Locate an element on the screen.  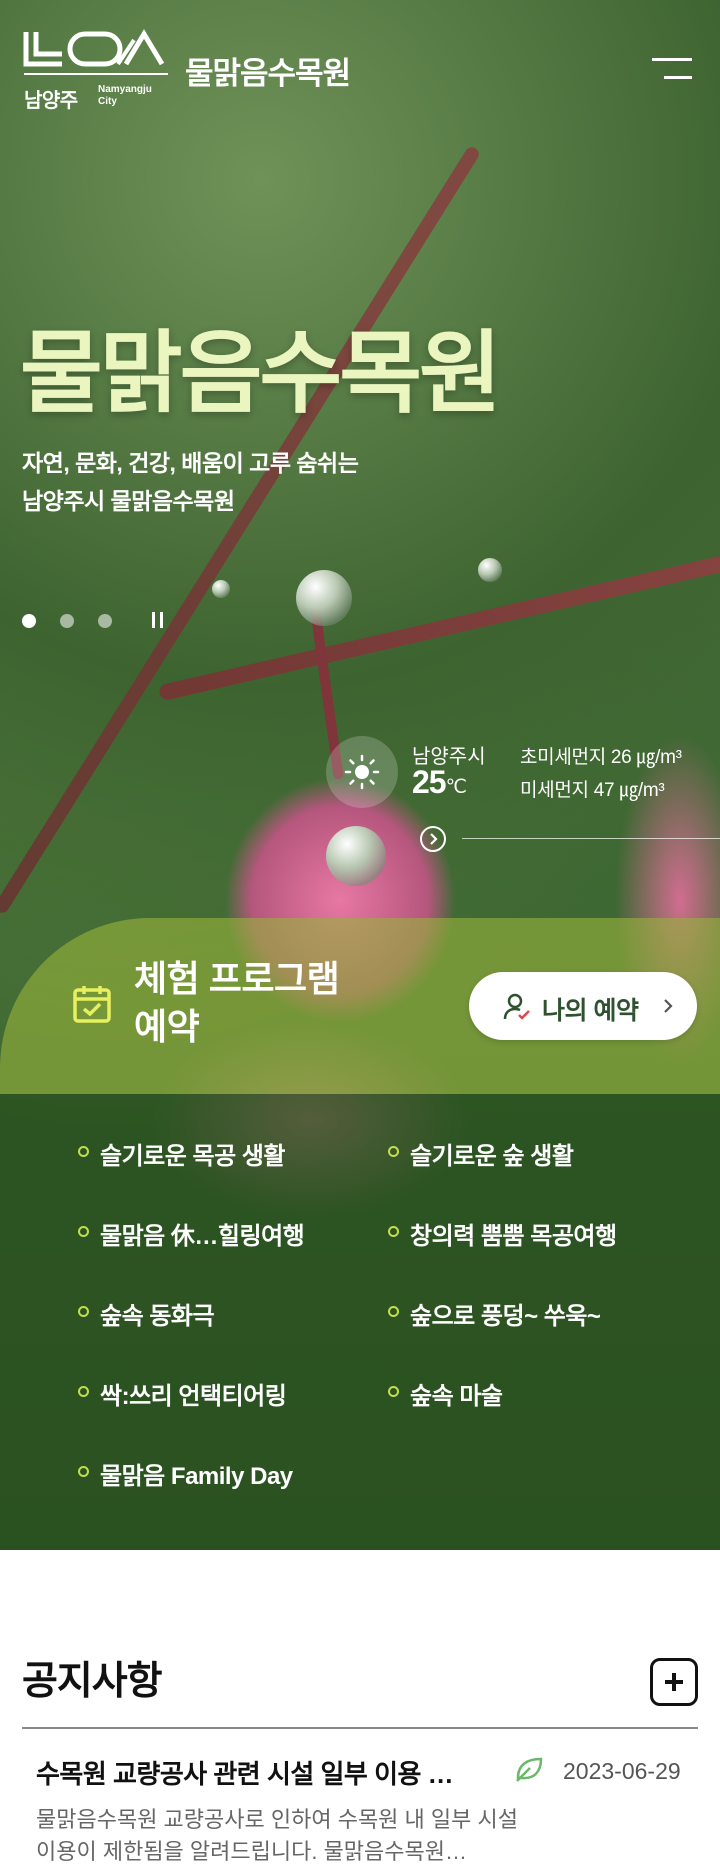
weather-more-button is located at coordinates (433, 839).